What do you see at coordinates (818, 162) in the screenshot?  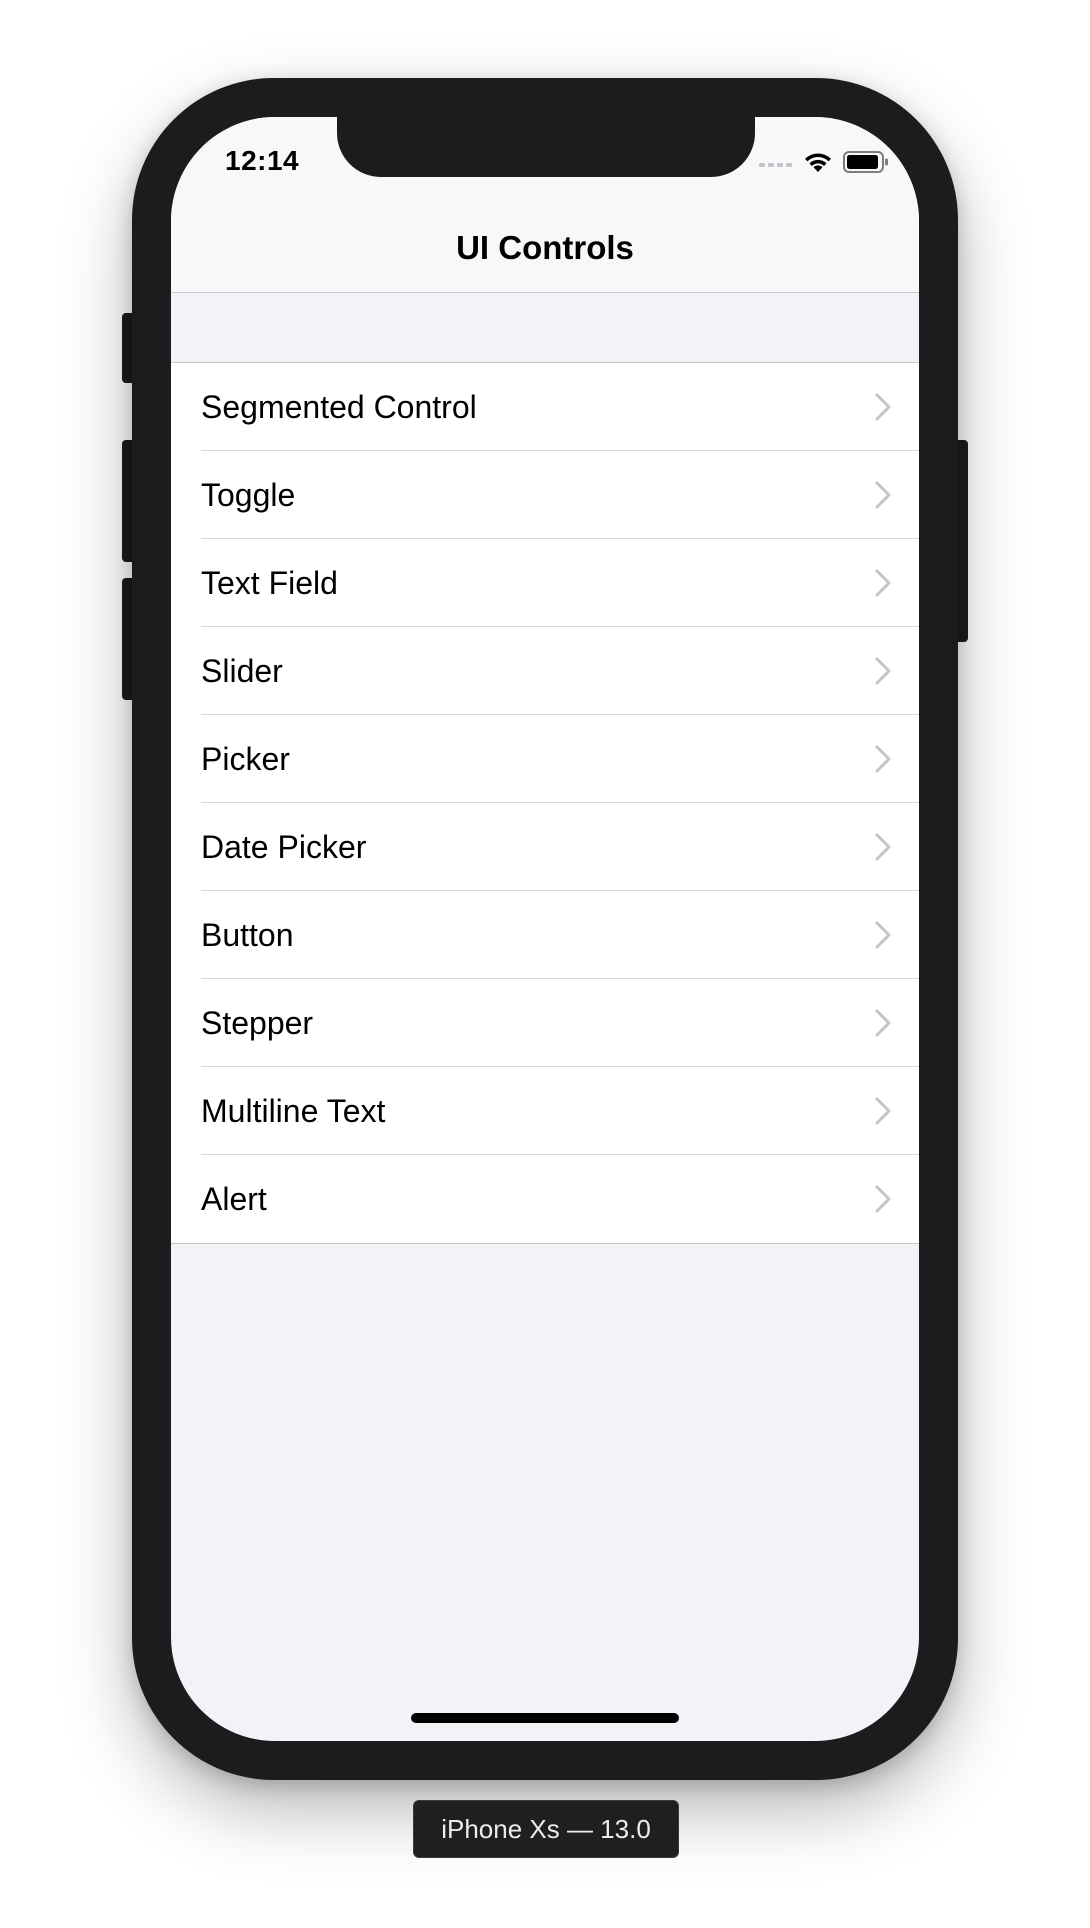 I see `wifi-icon` at bounding box center [818, 162].